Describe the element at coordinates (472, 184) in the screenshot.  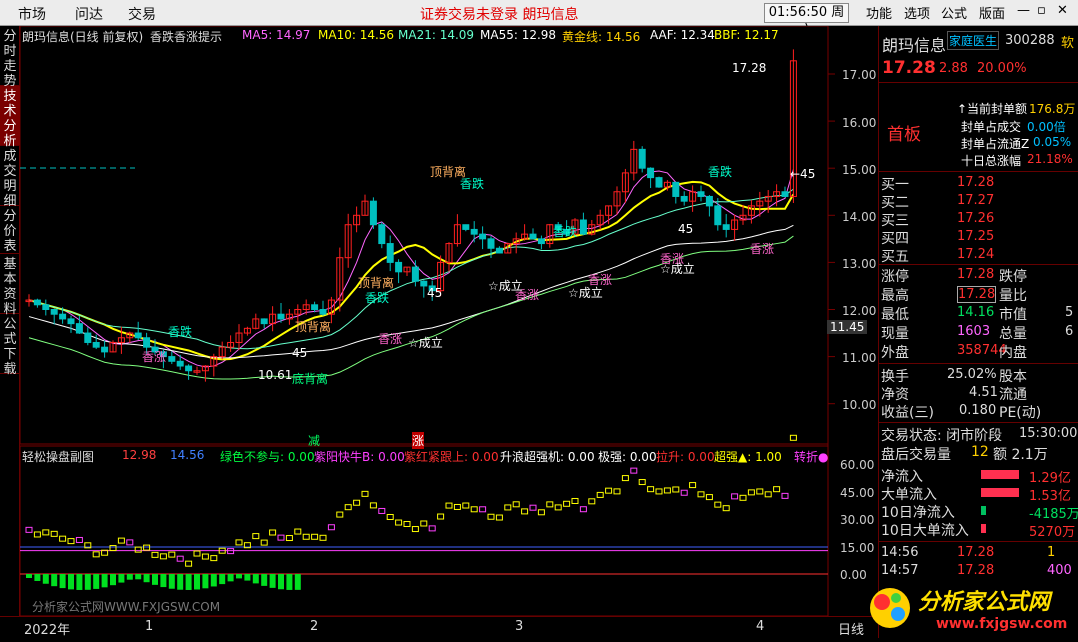
I see `fall-label: 香跌` at that location.